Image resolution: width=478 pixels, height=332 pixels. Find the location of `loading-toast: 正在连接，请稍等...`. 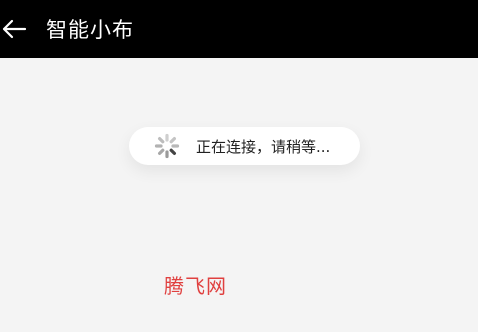

loading-toast: 正在连接，请稍等... is located at coordinates (244, 146).